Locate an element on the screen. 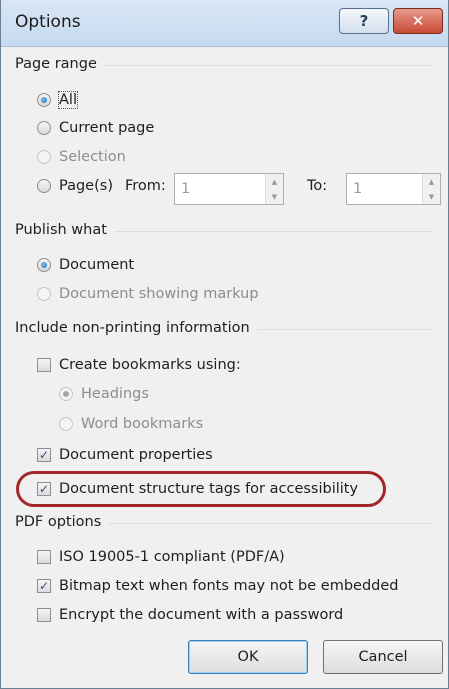  checkbox-encrypt: Encrypt the document with a password is located at coordinates (190, 615).